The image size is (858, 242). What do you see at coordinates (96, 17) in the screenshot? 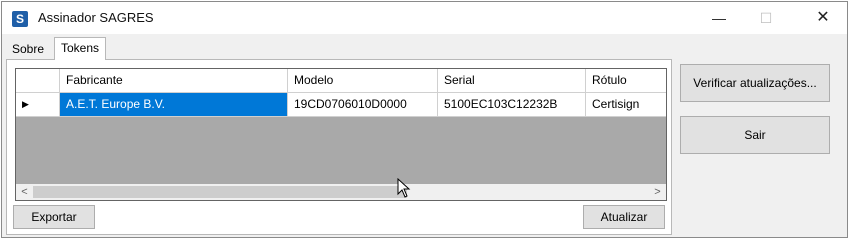
I see `window-title: Assinador SAGRES` at bounding box center [96, 17].